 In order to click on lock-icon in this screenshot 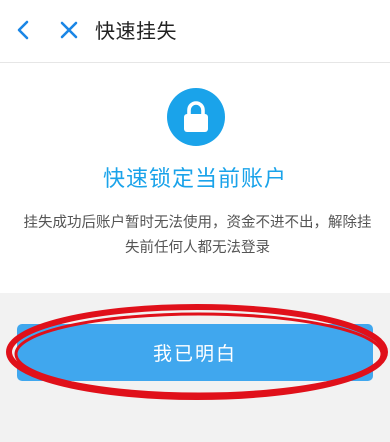, I will do `click(196, 116)`.